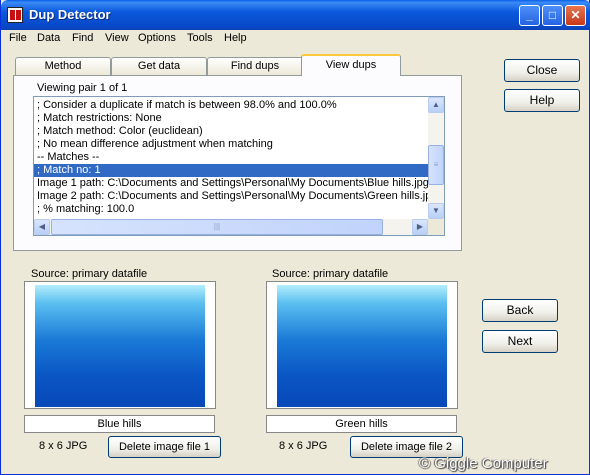 The image size is (590, 475). I want to click on help-button: Help, so click(542, 100).